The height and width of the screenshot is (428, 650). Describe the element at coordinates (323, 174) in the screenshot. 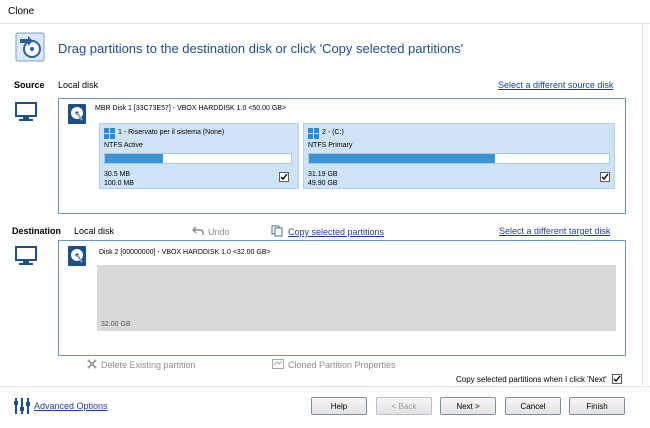

I see `partition-used-size: 31.19 GB` at that location.